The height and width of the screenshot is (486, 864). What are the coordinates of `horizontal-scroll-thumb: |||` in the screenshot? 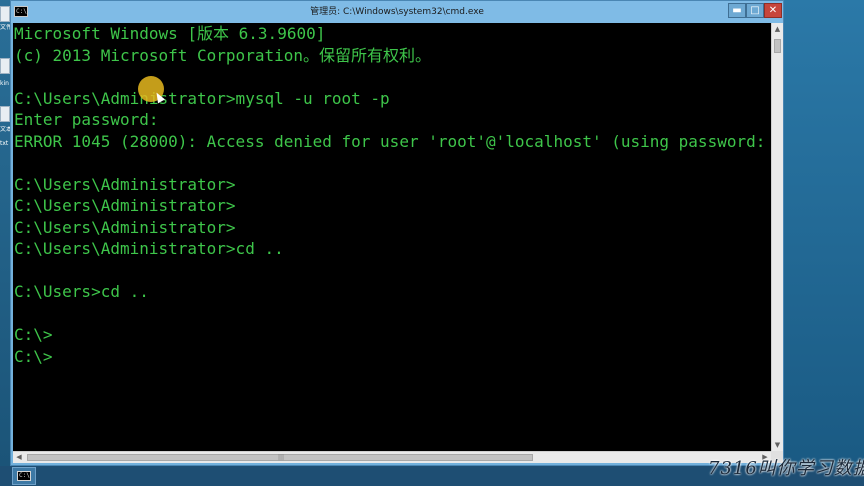 It's located at (280, 457).